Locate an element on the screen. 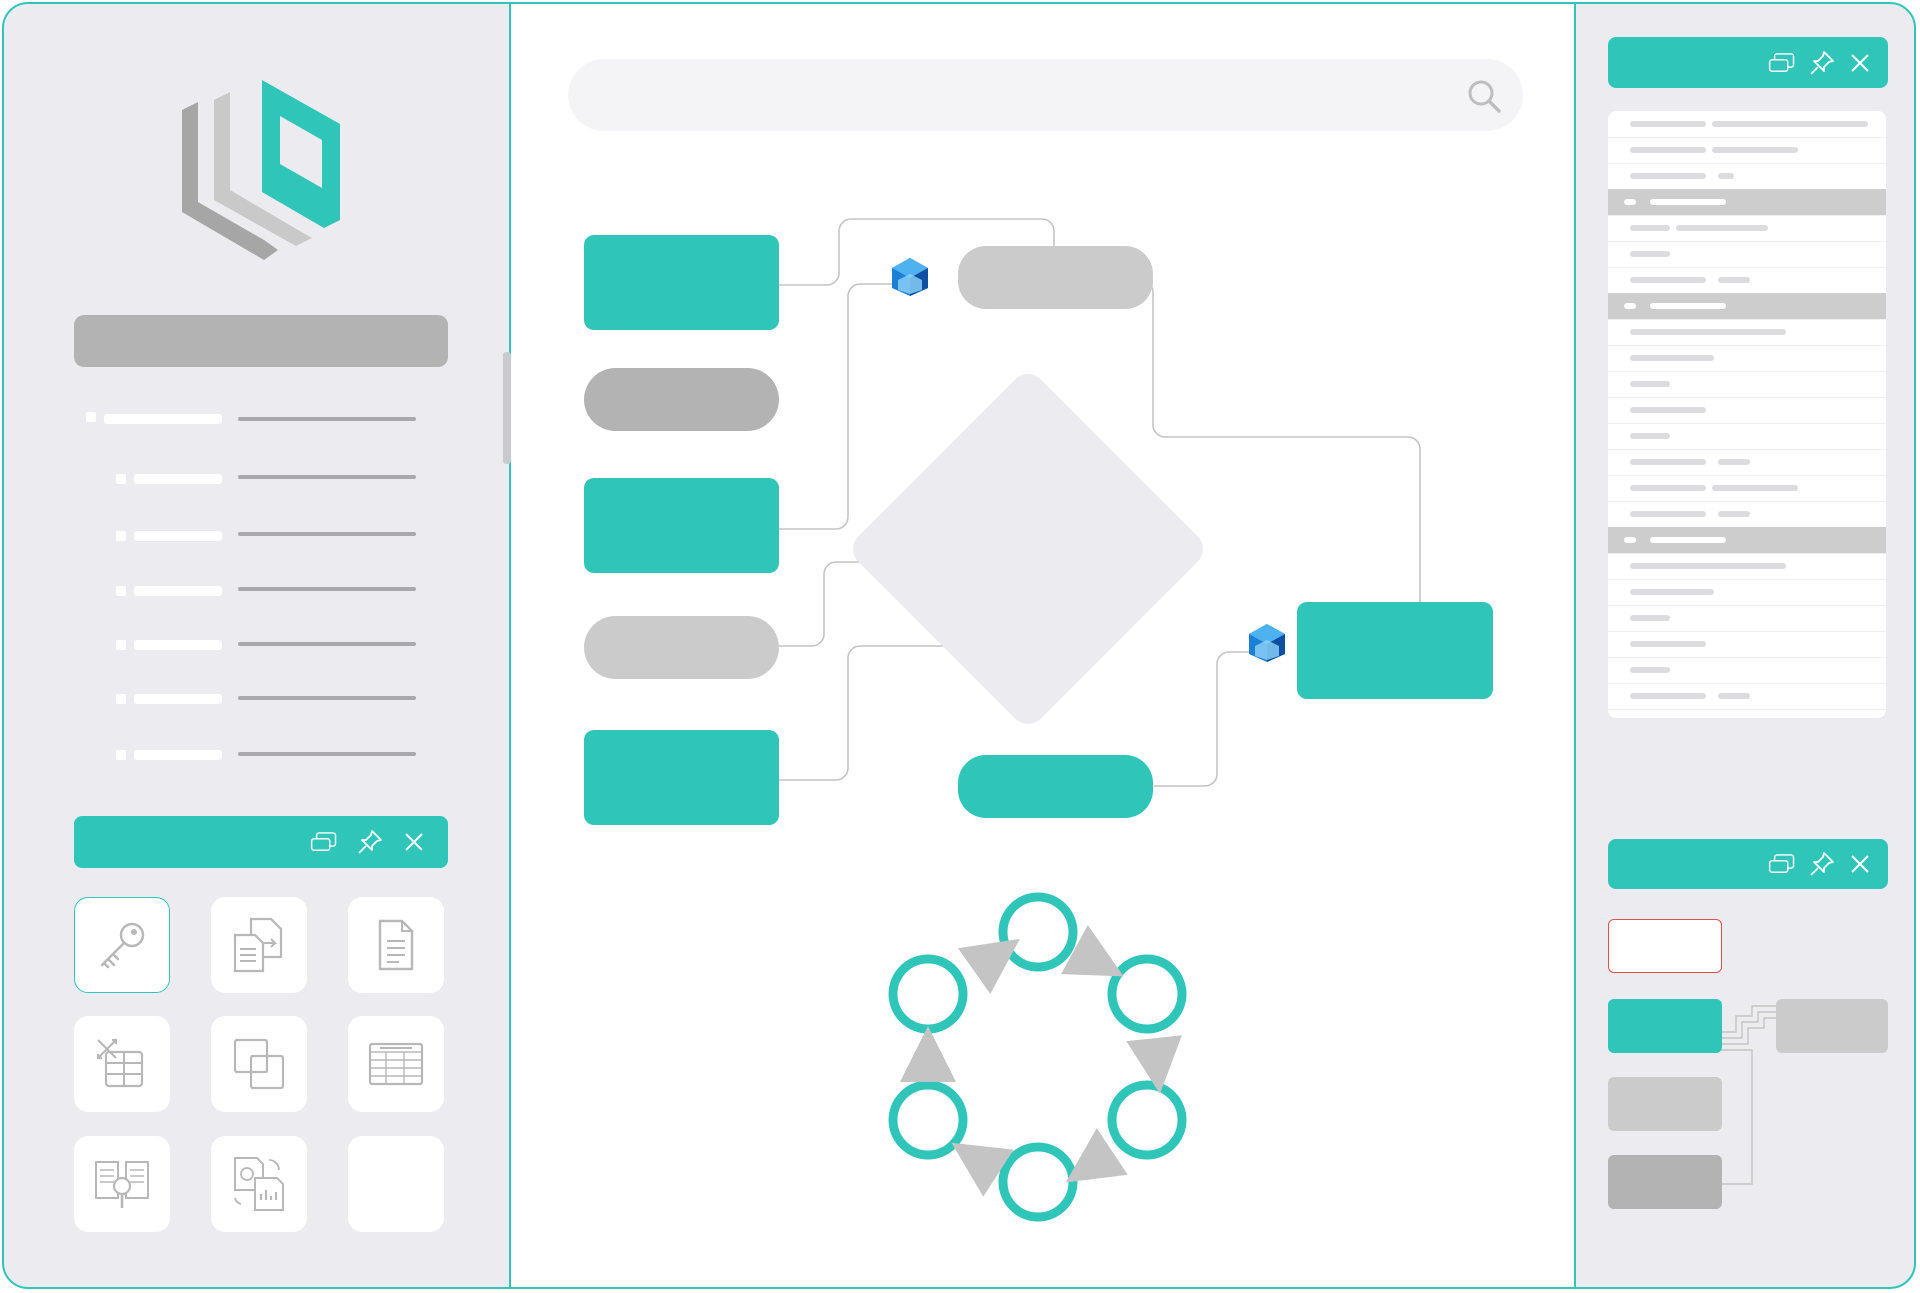 The width and height of the screenshot is (1920, 1293). layered-cube-logo-icon is located at coordinates (261, 170).